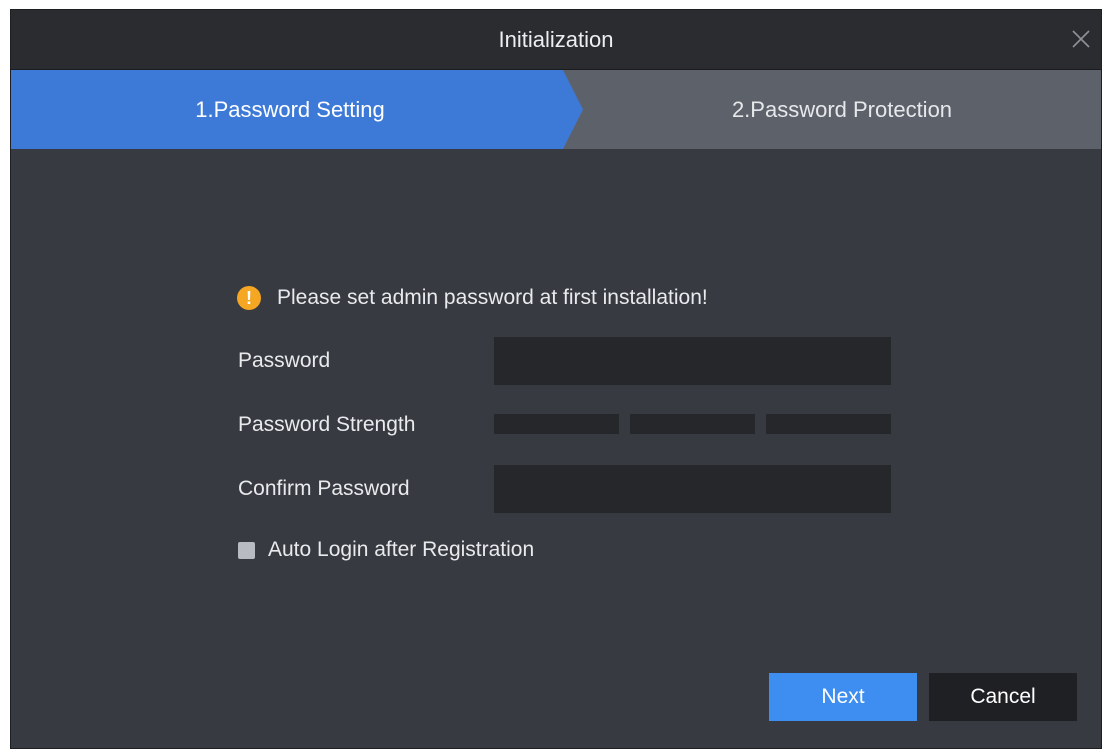  What do you see at coordinates (842, 109) in the screenshot?
I see `step-label: 2.Password Protection` at bounding box center [842, 109].